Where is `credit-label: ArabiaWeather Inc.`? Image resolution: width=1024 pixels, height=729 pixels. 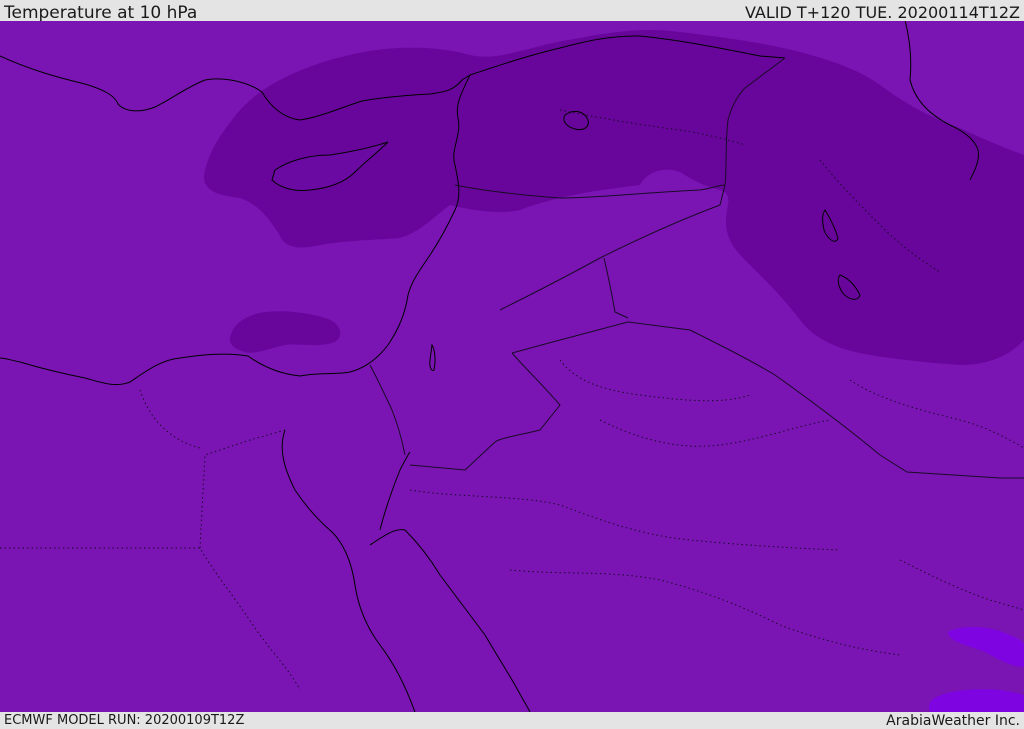 credit-label: ArabiaWeather Inc. is located at coordinates (953, 721).